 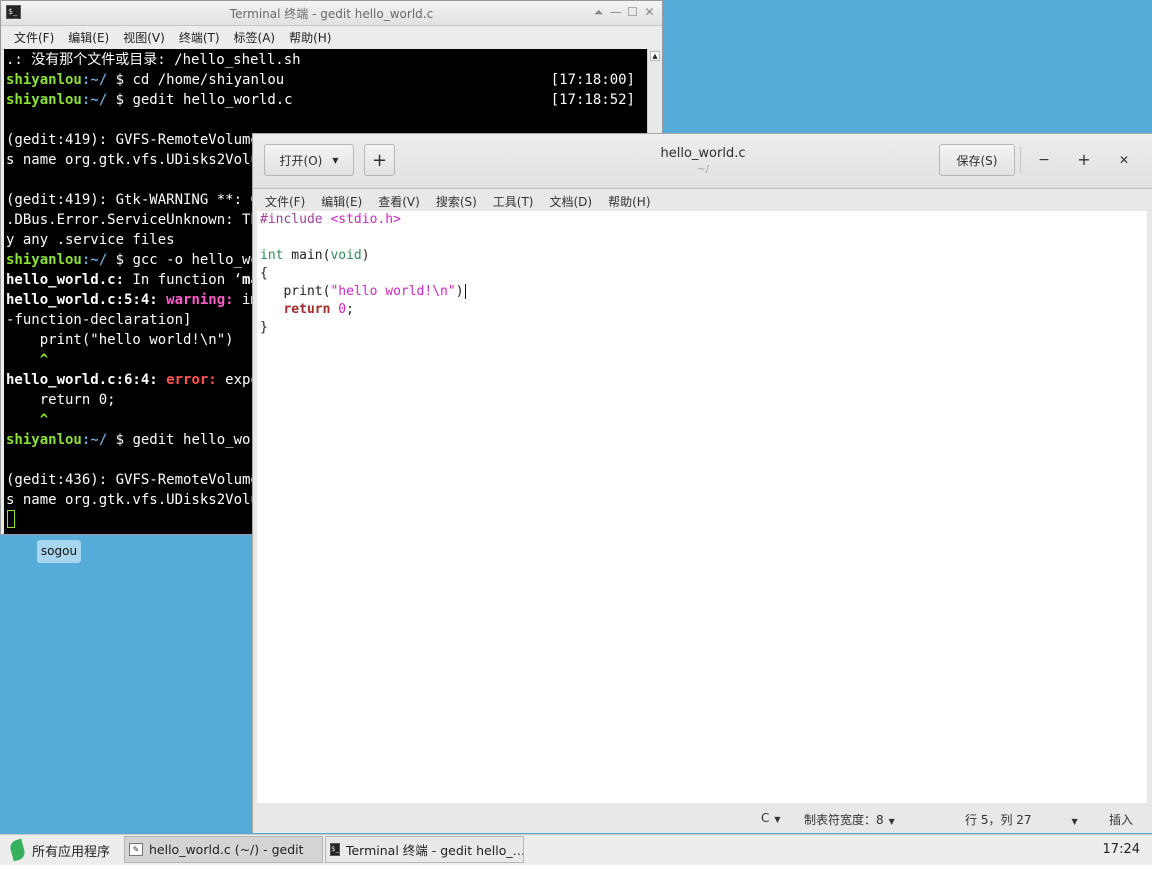 I want to click on code-text: ;, so click(x=350, y=309).